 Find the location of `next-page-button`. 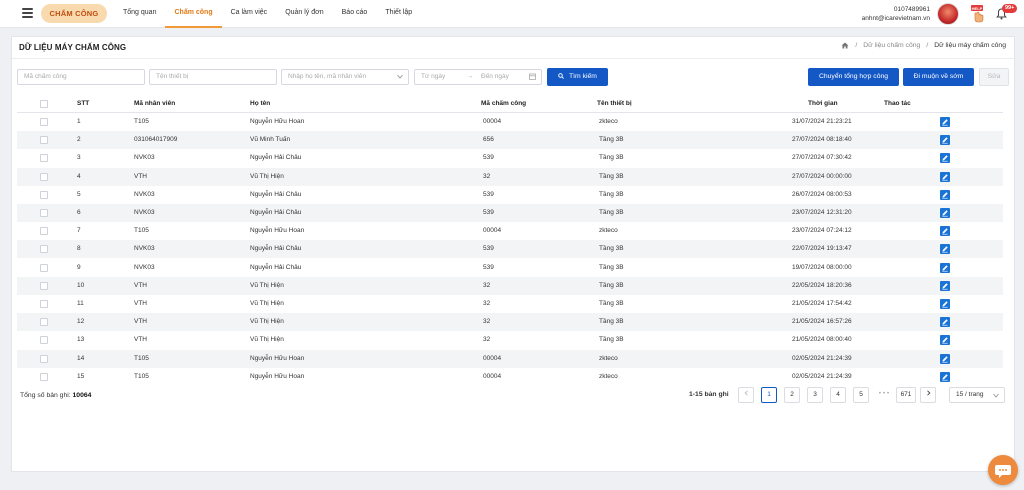

next-page-button is located at coordinates (928, 395).